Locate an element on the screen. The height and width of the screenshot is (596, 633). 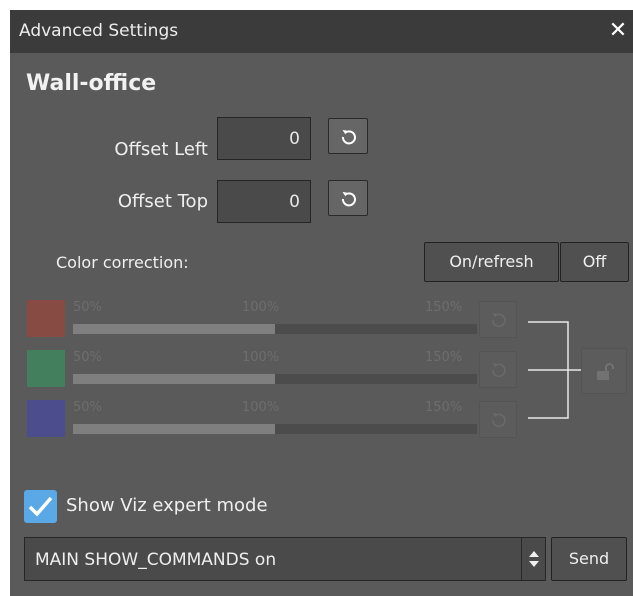
blue-slider is located at coordinates (275, 429).